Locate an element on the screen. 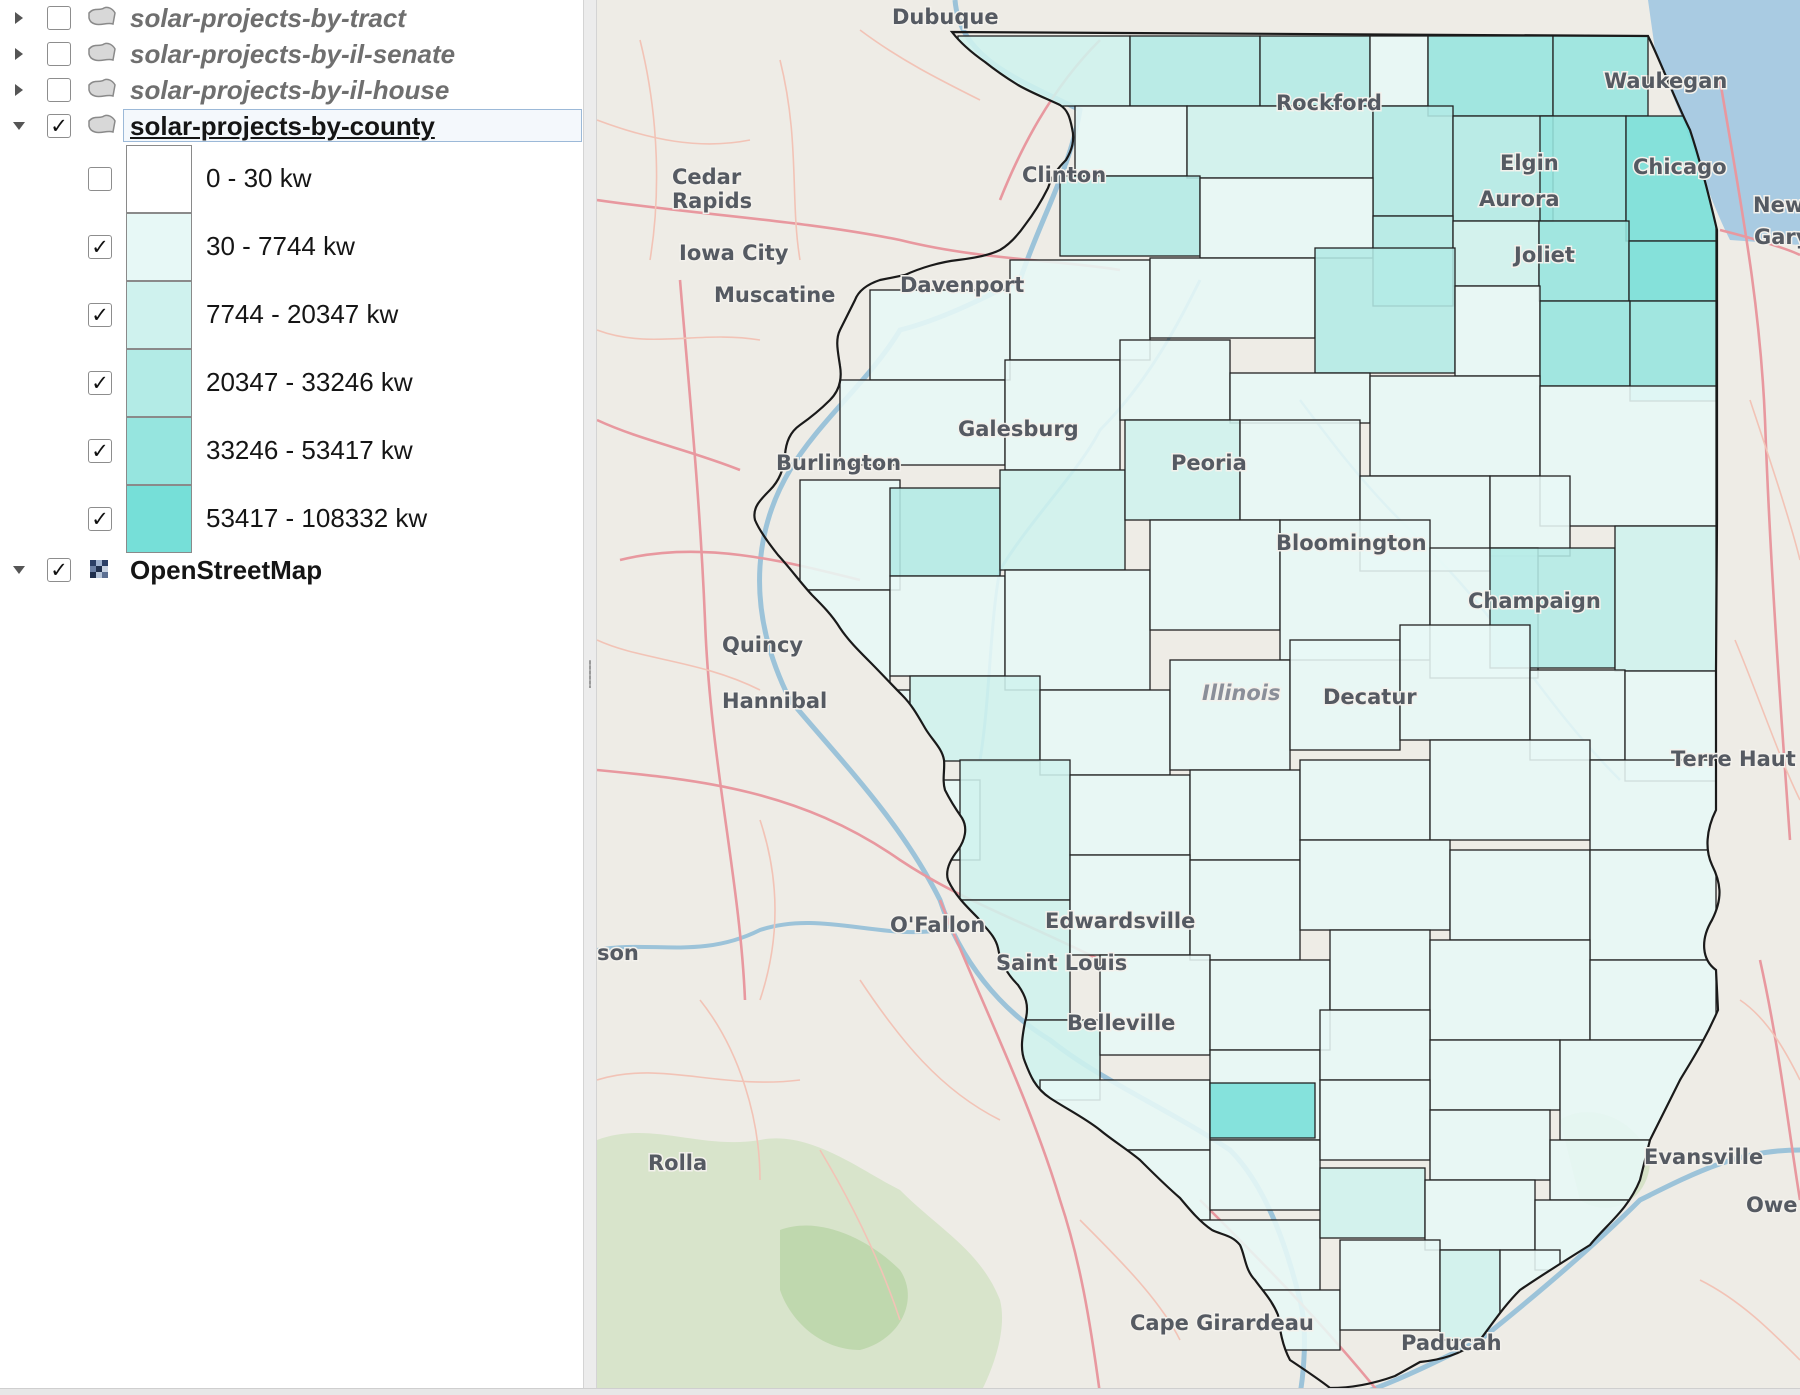 Image resolution: width=1800 pixels, height=1395 pixels. legend-entry: ✓ 7744 - 20347 kw is located at coordinates (291, 315).